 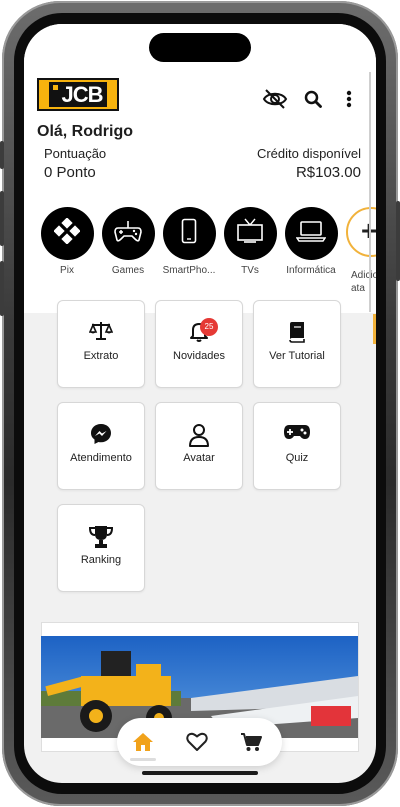 I want to click on search-icon, so click(x=313, y=101).